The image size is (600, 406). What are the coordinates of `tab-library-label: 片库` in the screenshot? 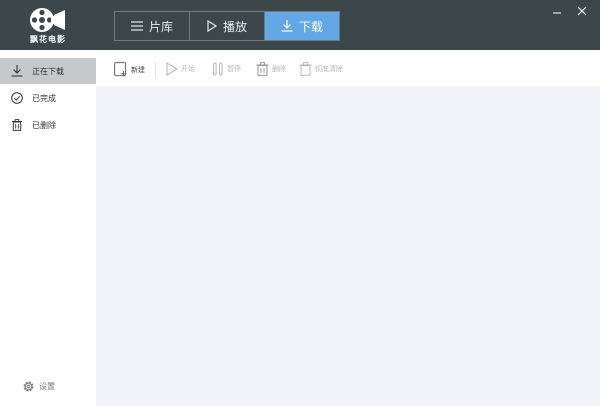 It's located at (160, 26).